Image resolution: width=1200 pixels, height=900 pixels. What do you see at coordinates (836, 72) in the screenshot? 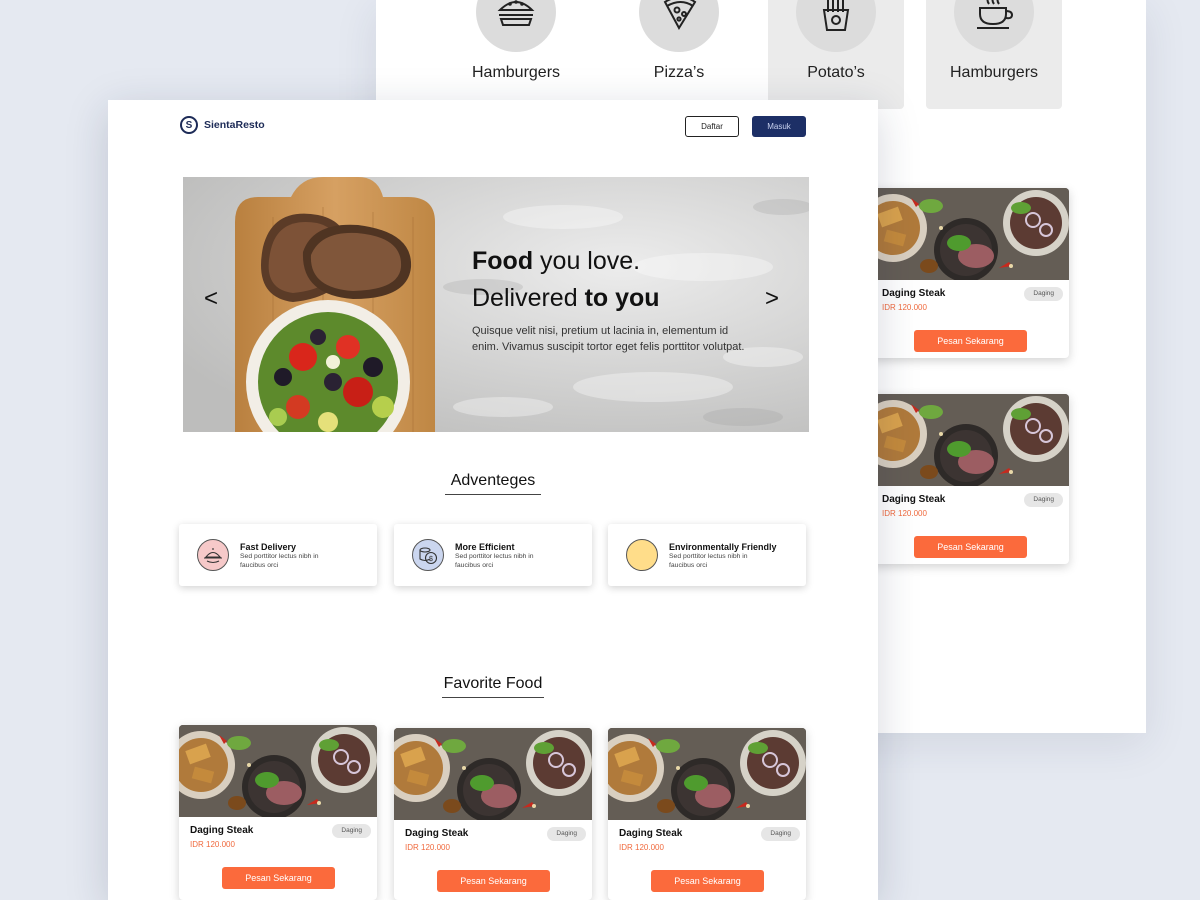
I see `category-label: Potato’s` at bounding box center [836, 72].